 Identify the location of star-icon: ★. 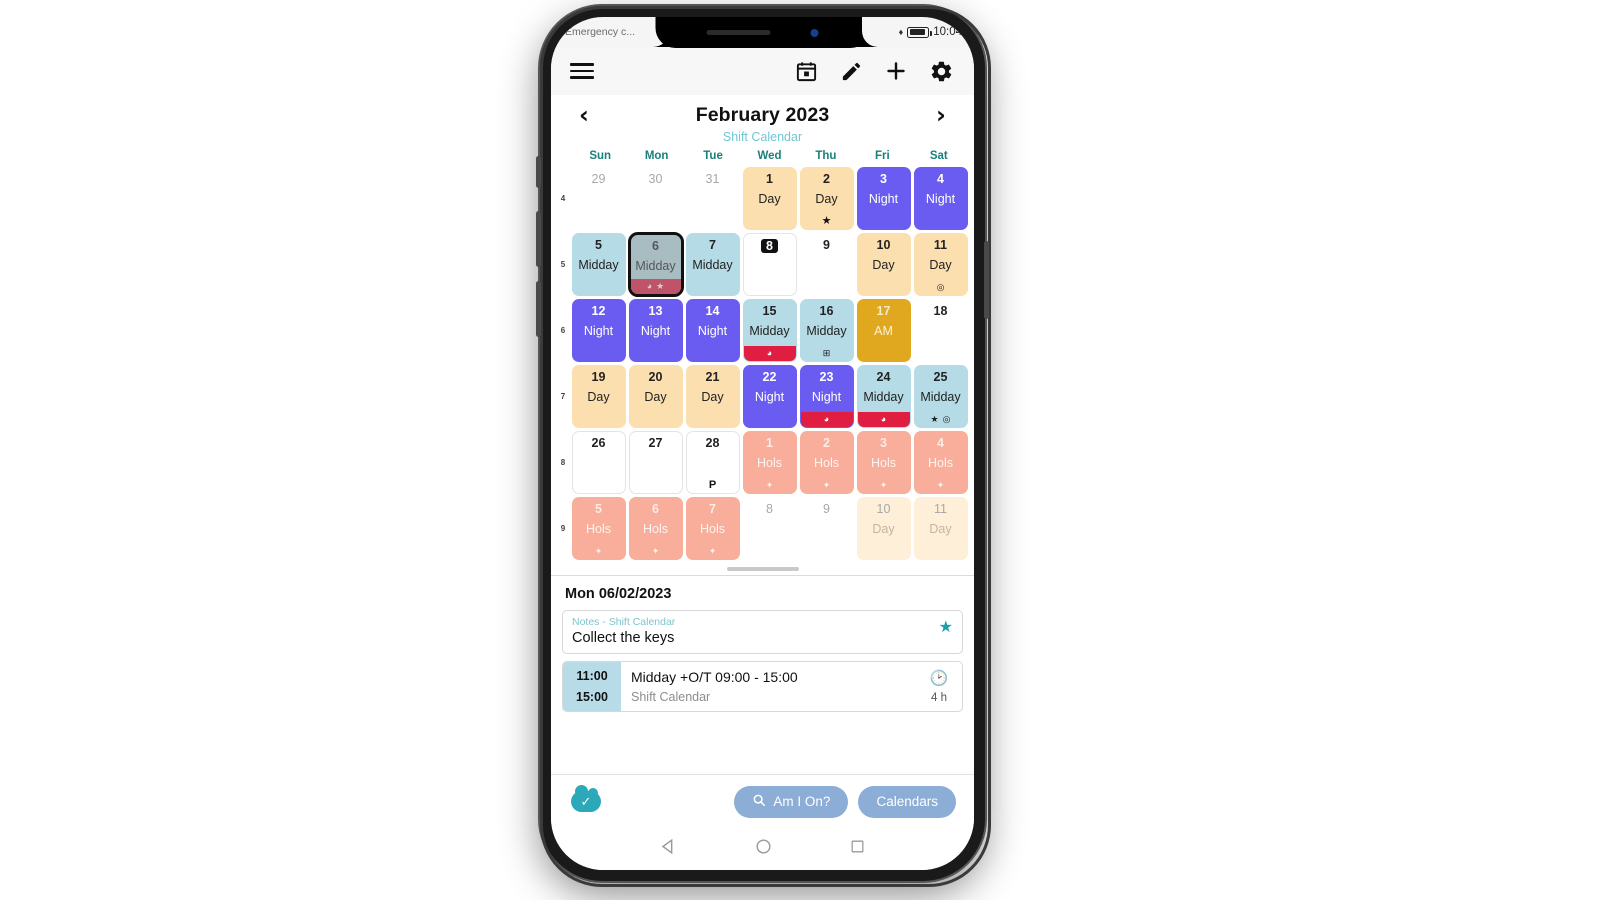
(946, 627).